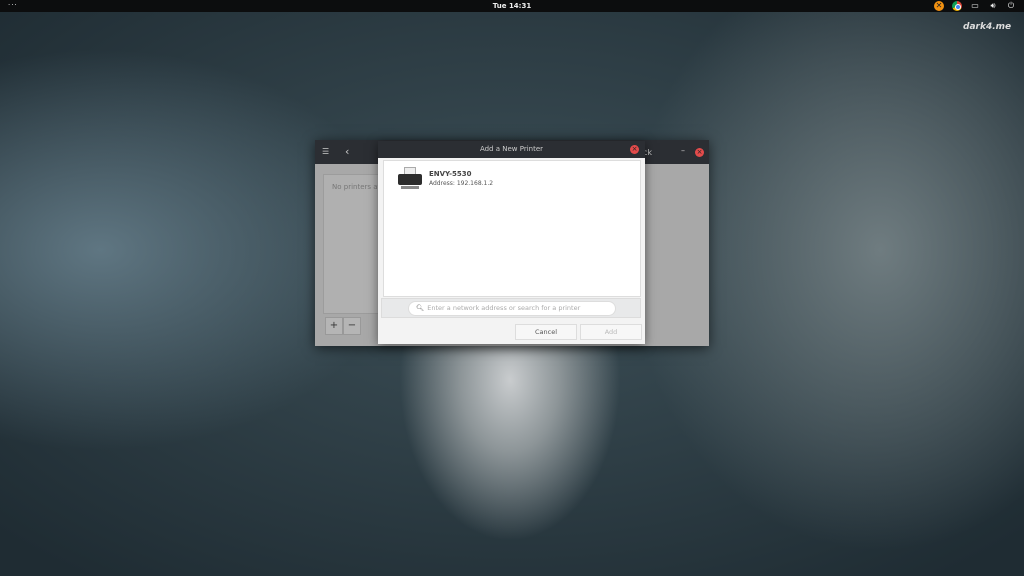 This screenshot has width=1024, height=576. I want to click on chrome-icon, so click(957, 6).